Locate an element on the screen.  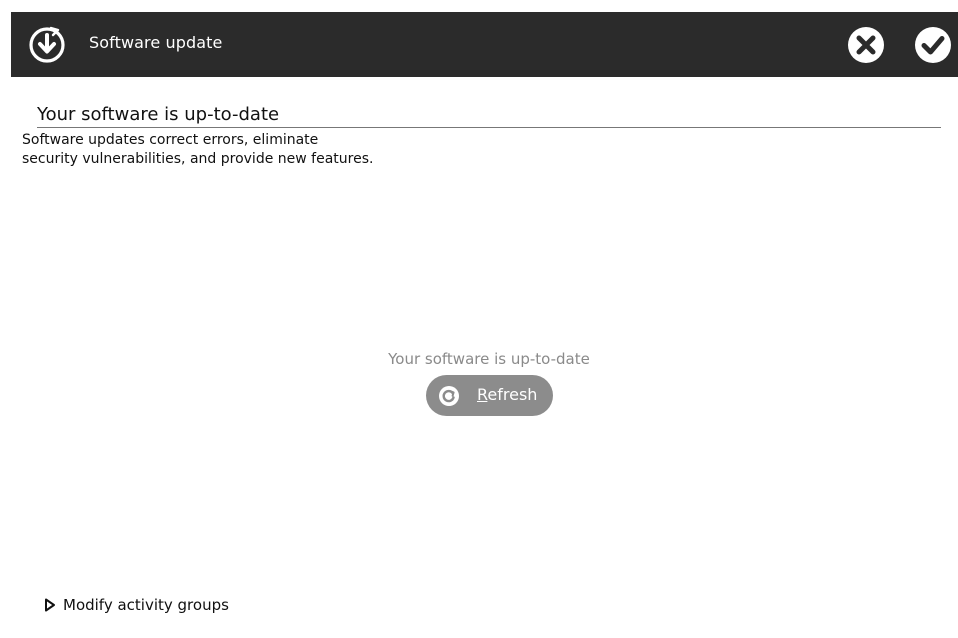
refresh-mnemonic: R is located at coordinates (482, 394).